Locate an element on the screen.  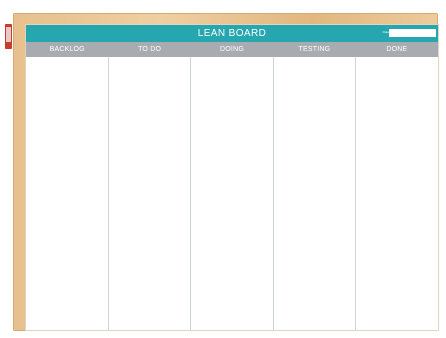
column-headers: BACKLOG TO DO DOING TESTING DONE is located at coordinates (232, 49).